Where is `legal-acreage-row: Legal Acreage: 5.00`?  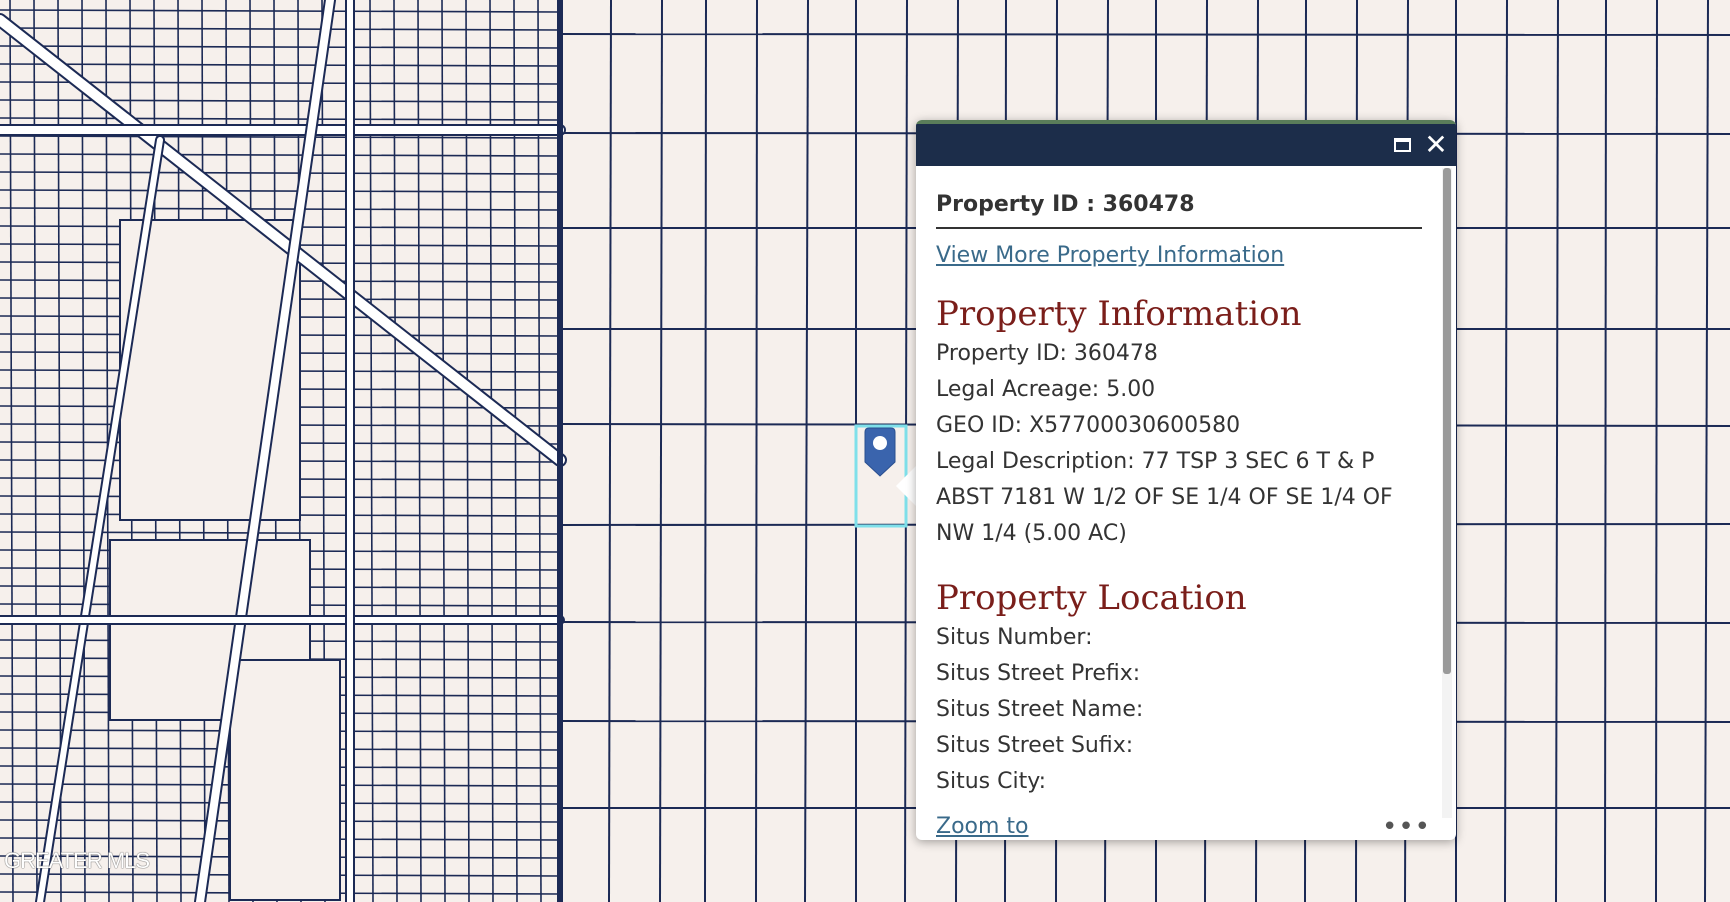 legal-acreage-row: Legal Acreage: 5.00 is located at coordinates (1046, 389).